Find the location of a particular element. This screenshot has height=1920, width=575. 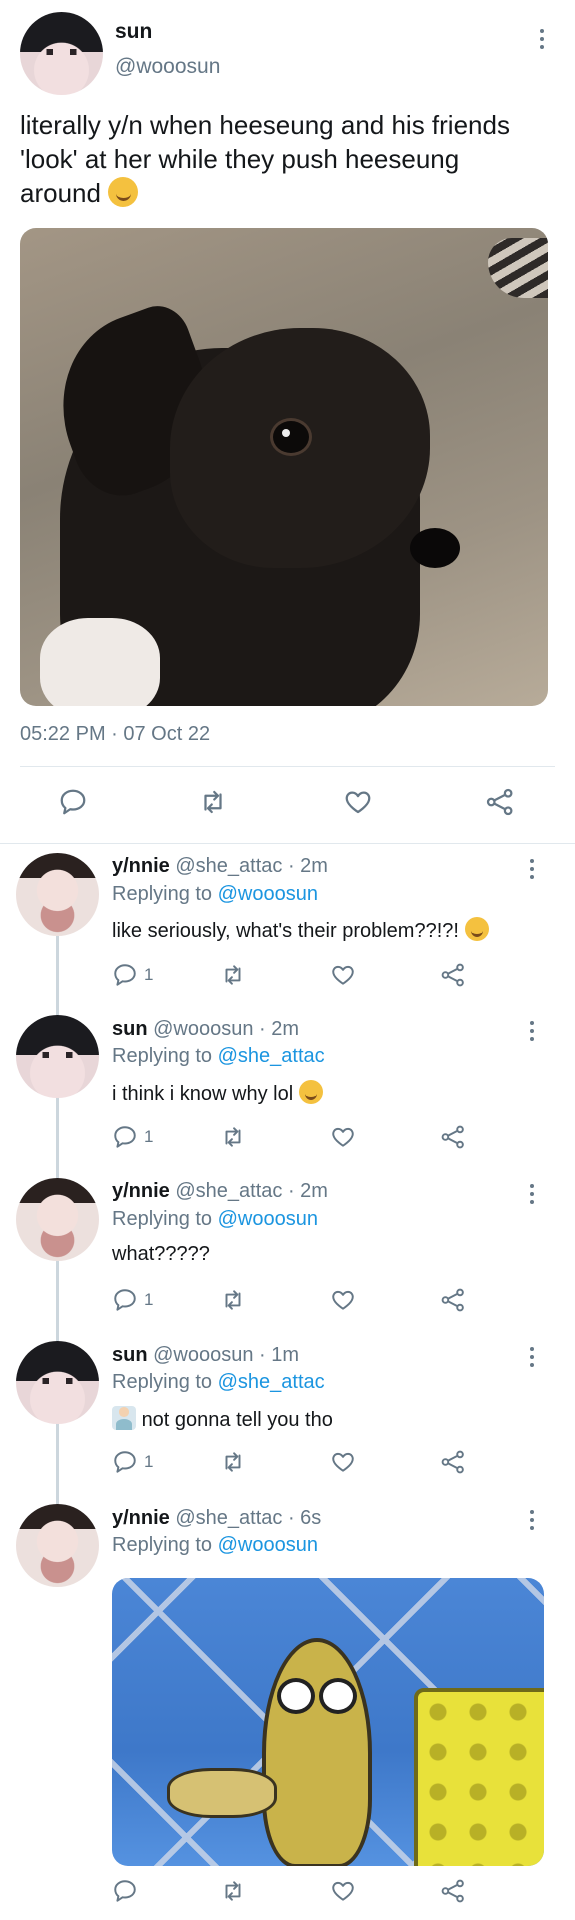

reply-media-image is located at coordinates (328, 1722).